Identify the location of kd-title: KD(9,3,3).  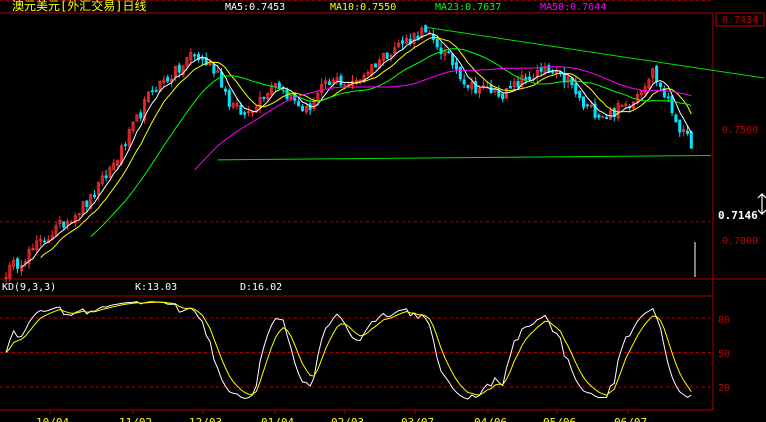
(29, 287).